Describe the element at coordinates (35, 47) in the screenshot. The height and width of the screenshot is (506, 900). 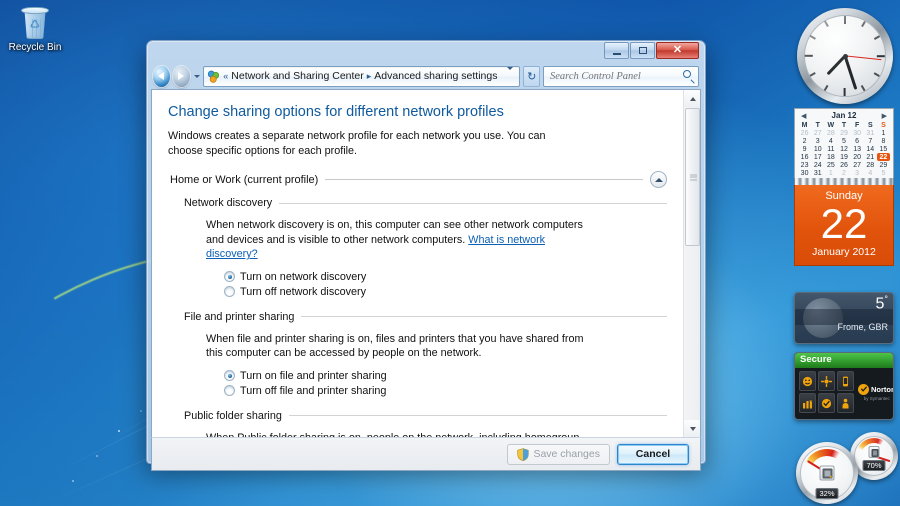
I see `recycle-bin-label: Recycle Bin` at that location.